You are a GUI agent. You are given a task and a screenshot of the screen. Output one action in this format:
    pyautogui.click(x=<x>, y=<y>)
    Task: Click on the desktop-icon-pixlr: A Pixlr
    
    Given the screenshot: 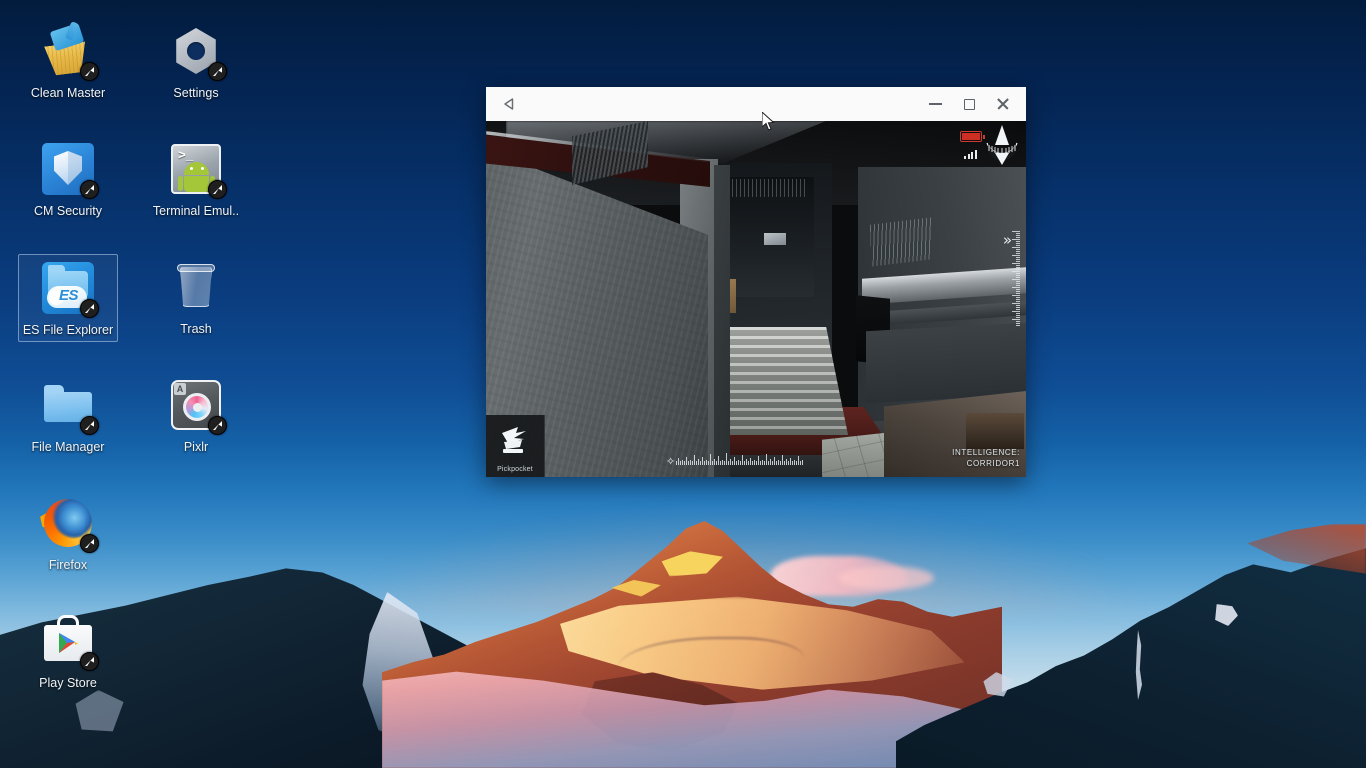 What is the action you would take?
    pyautogui.click(x=196, y=415)
    